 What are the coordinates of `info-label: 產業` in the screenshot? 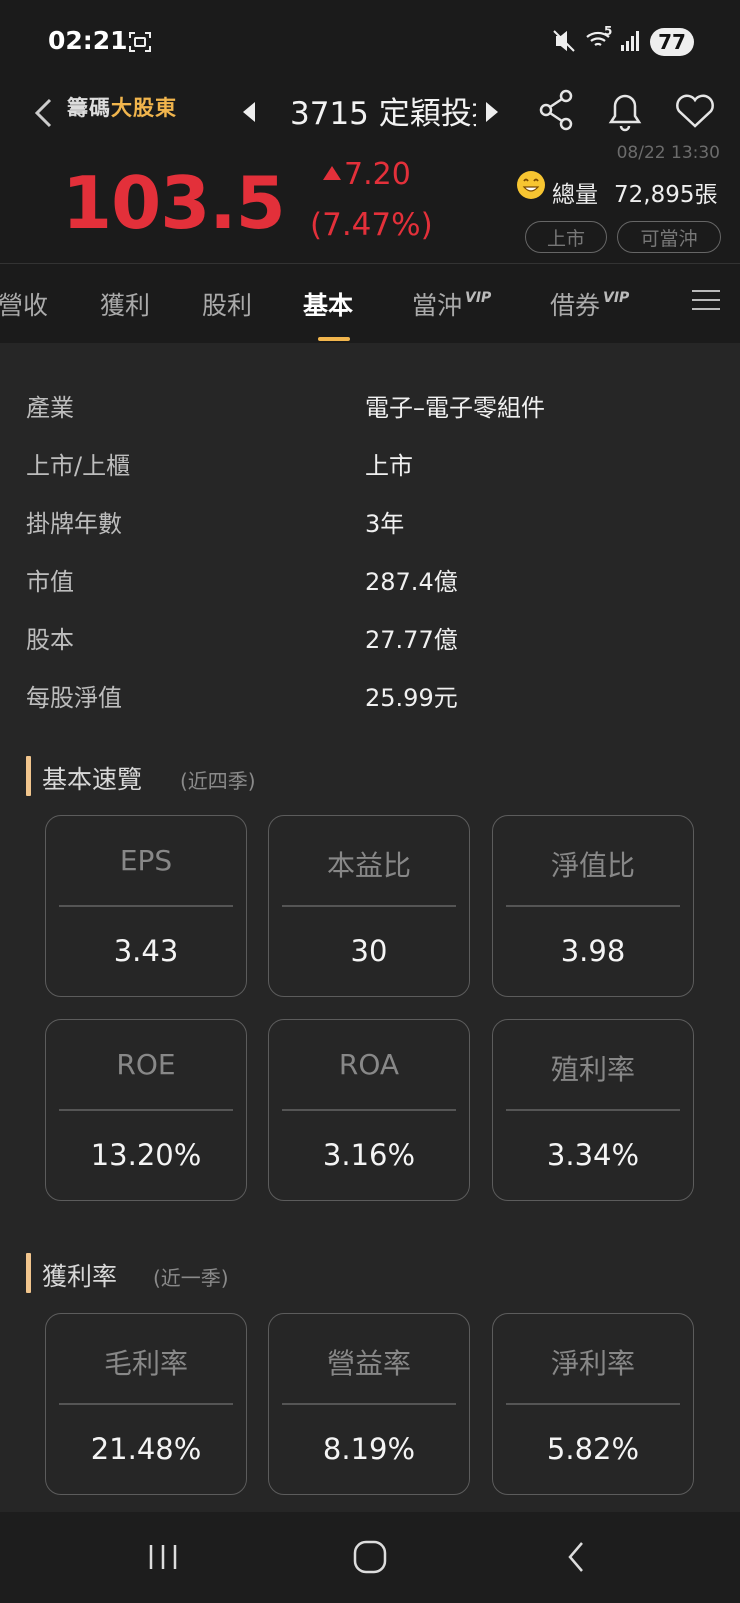 It's located at (50, 408).